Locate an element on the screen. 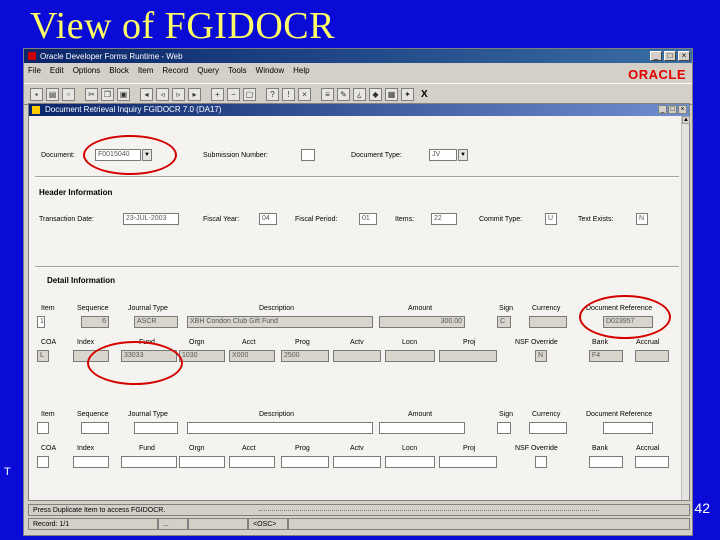  execute-query-icon: ! is located at coordinates (288, 94).